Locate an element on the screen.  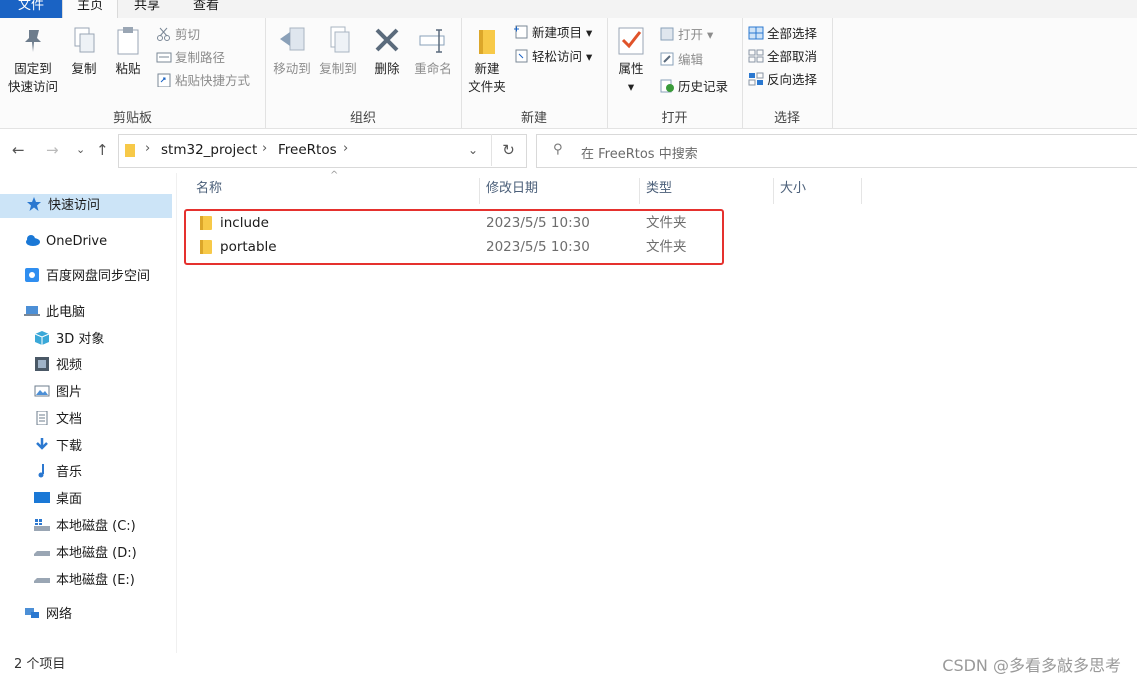
properties-button: 属性 ▾ is located at coordinates (631, 60).